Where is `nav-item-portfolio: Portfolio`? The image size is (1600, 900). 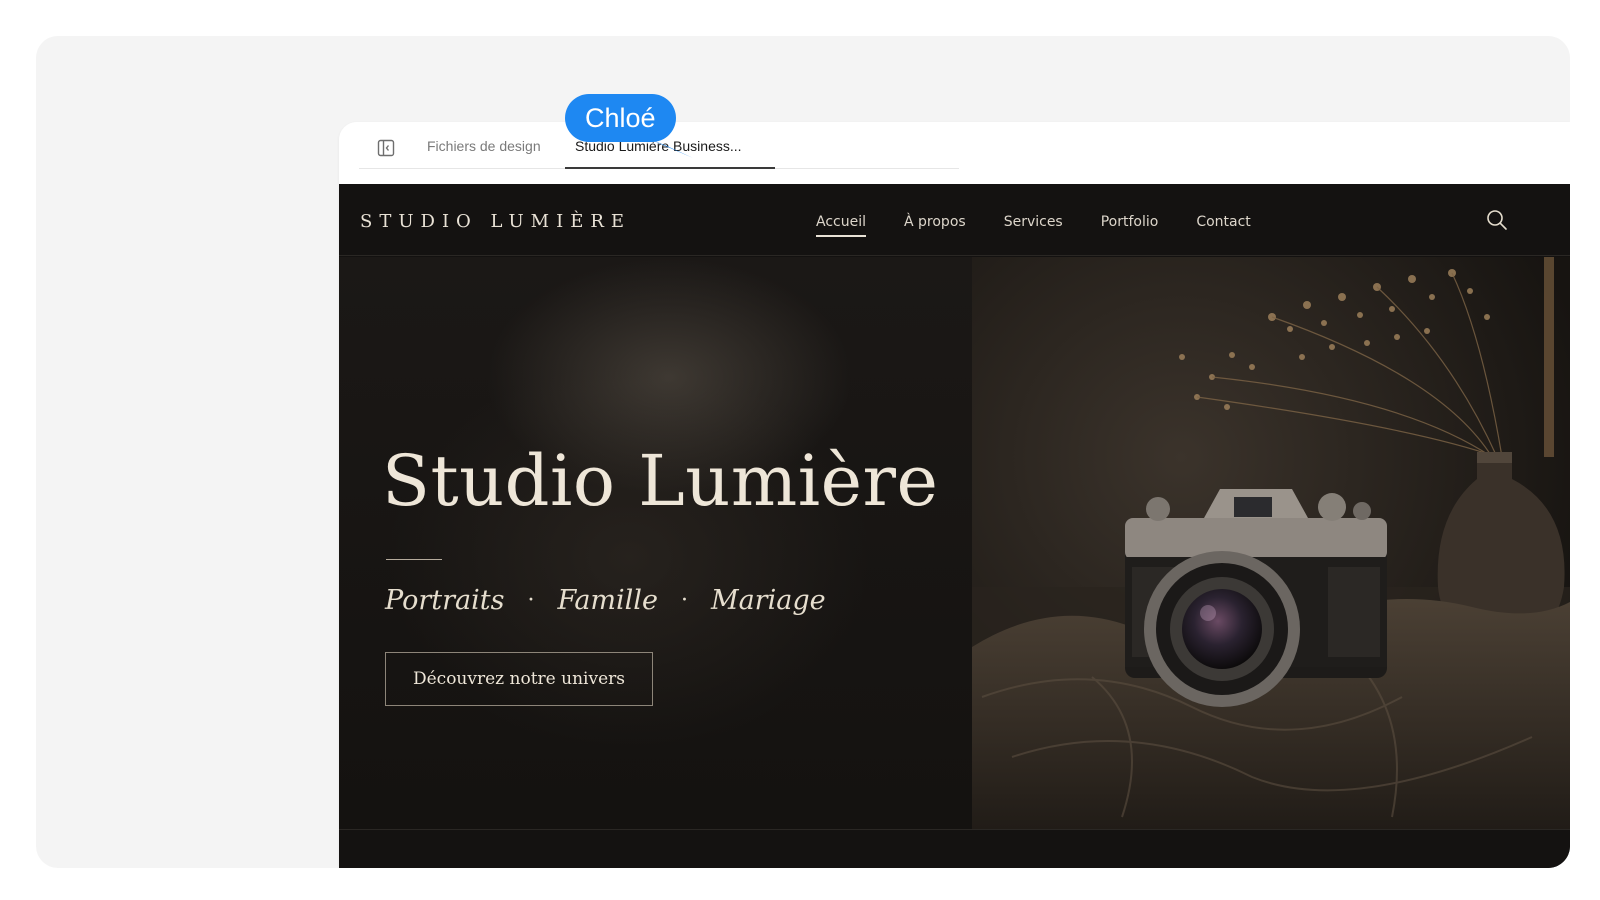
nav-item-portfolio: Portfolio is located at coordinates (1130, 222).